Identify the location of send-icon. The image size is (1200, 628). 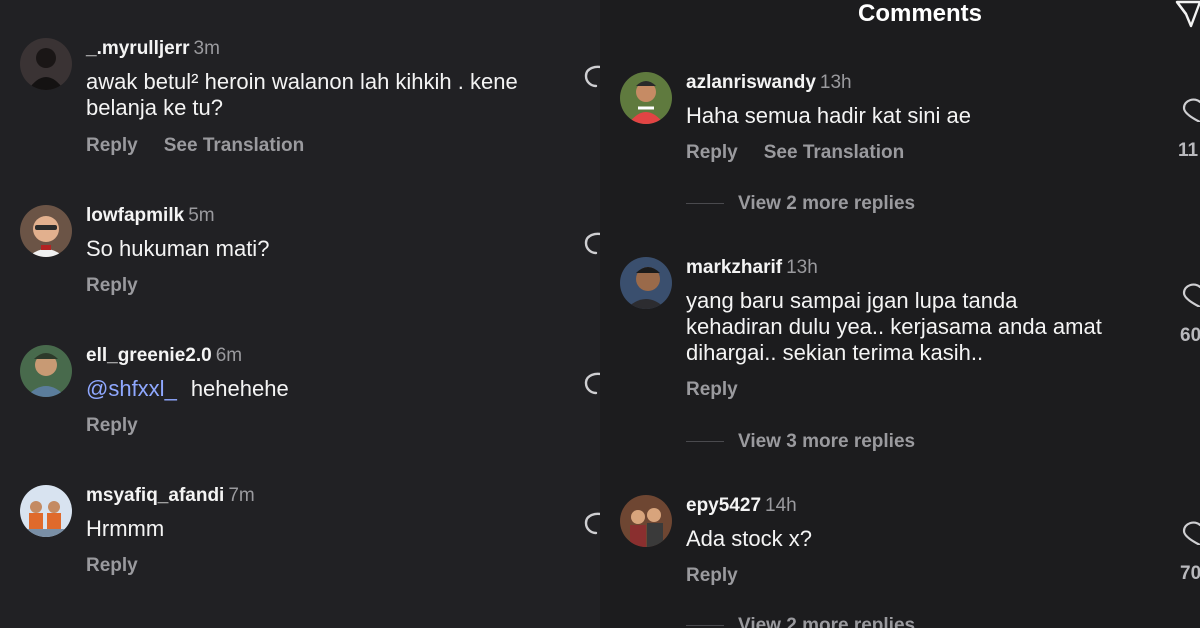
(1186, 14).